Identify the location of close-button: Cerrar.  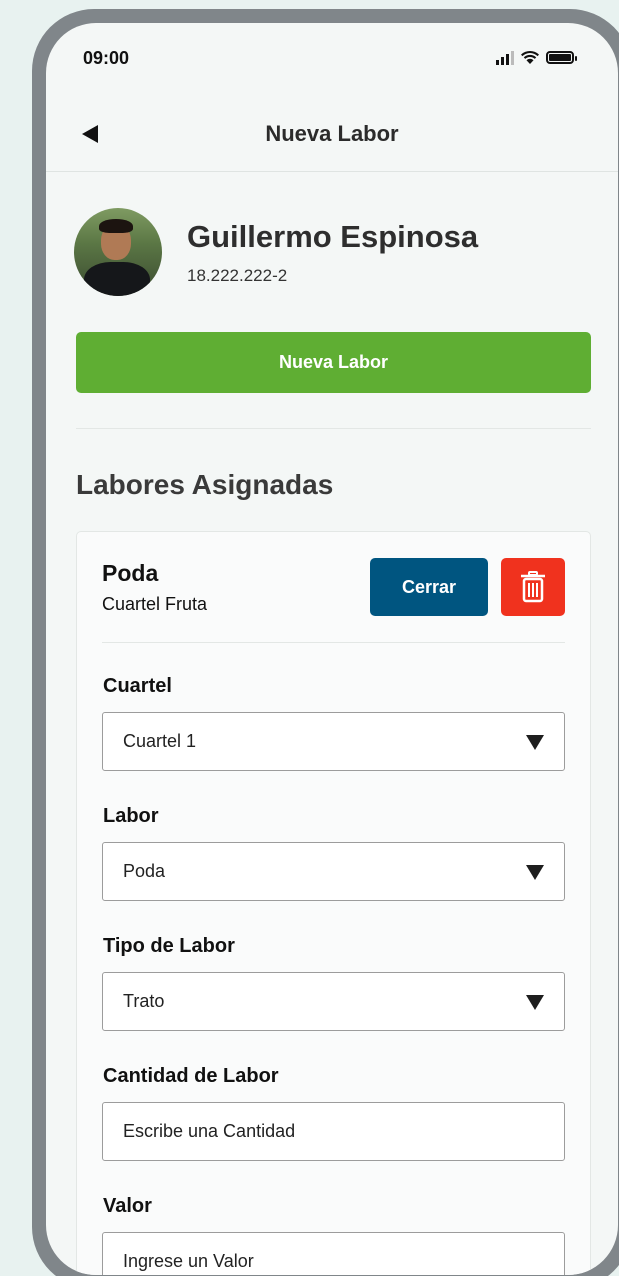
(429, 587).